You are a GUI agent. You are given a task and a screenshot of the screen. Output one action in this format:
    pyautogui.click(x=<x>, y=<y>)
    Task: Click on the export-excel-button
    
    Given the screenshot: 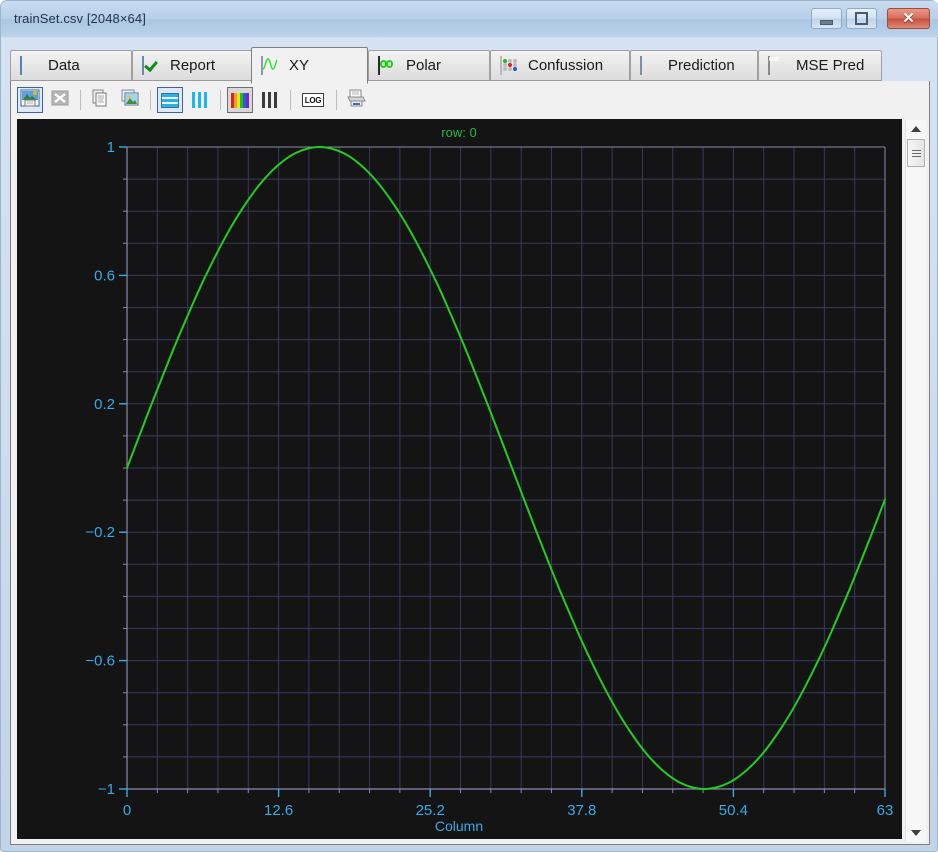 What is the action you would take?
    pyautogui.click(x=60, y=100)
    